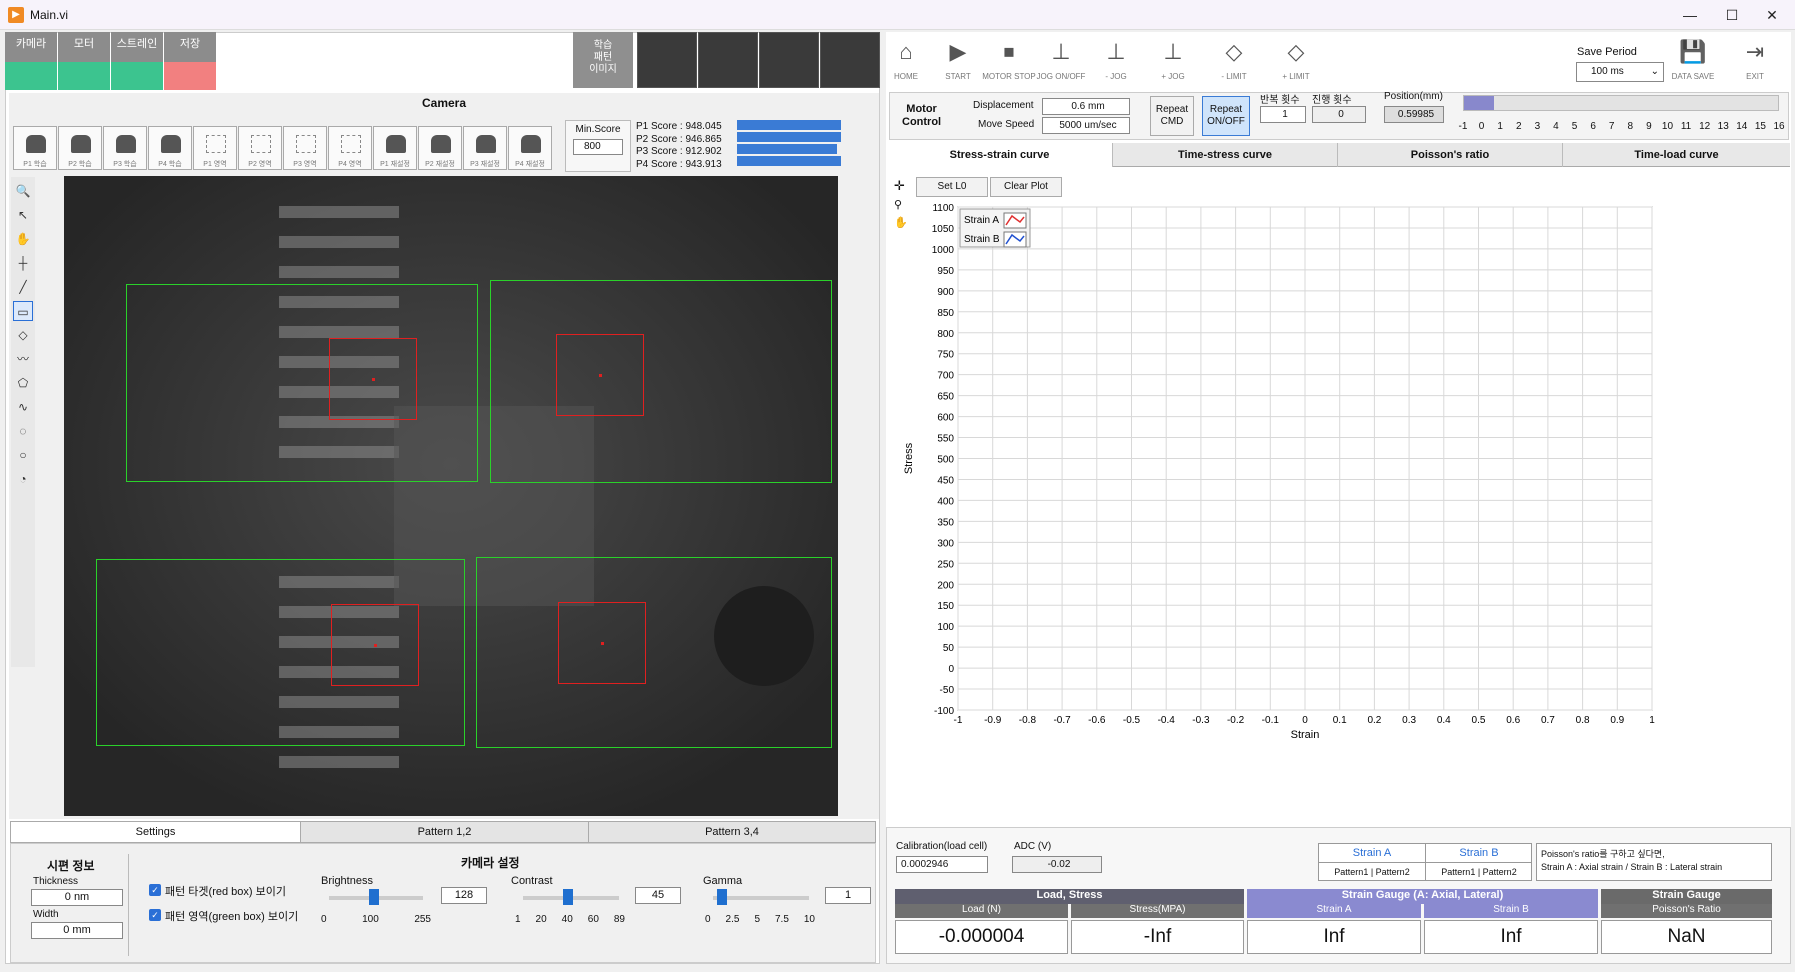 Image resolution: width=1795 pixels, height=972 pixels. What do you see at coordinates (155, 915) in the screenshot?
I see `show-green-checkbox: ✓` at bounding box center [155, 915].